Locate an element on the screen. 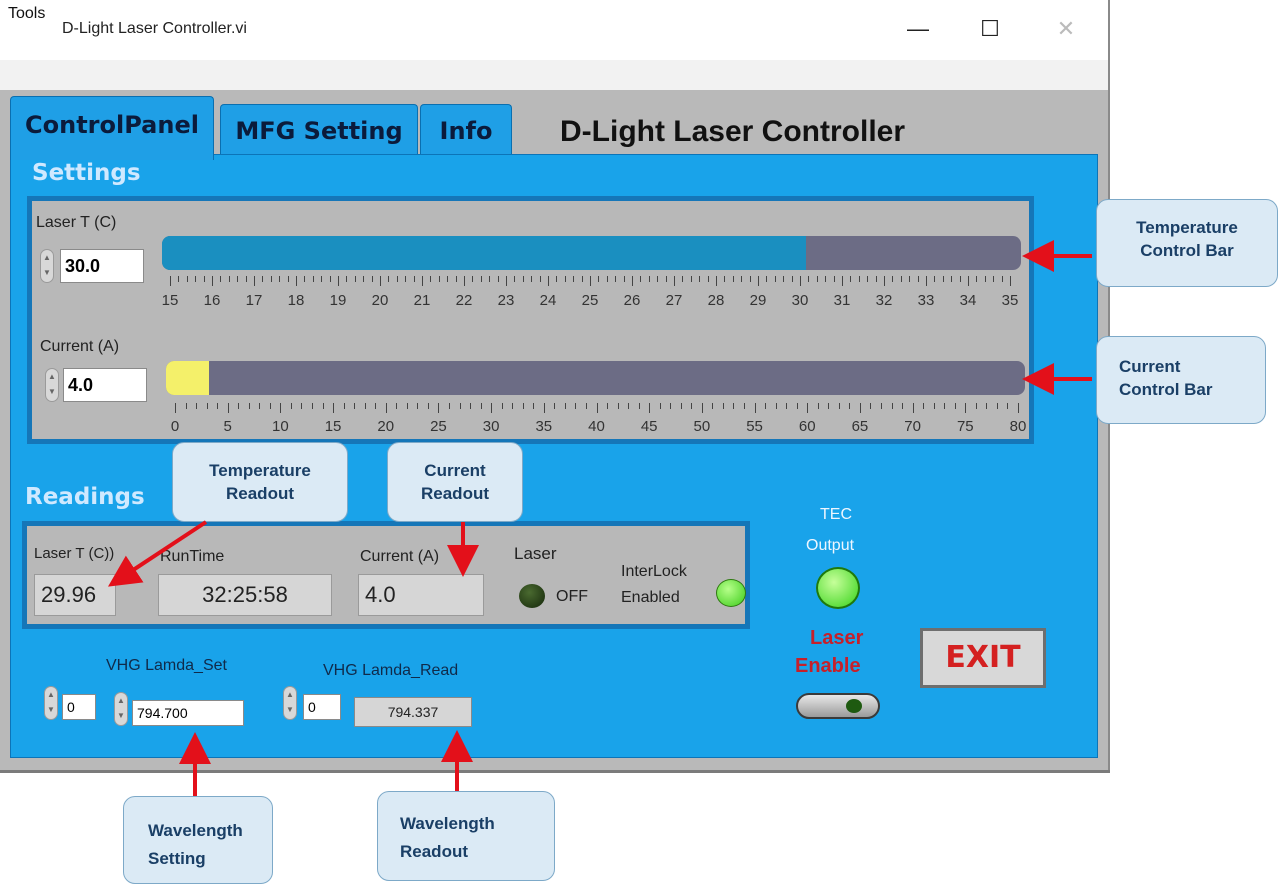 The image size is (1279, 884). arrow-temperature-readout is located at coordinates (157, 553).